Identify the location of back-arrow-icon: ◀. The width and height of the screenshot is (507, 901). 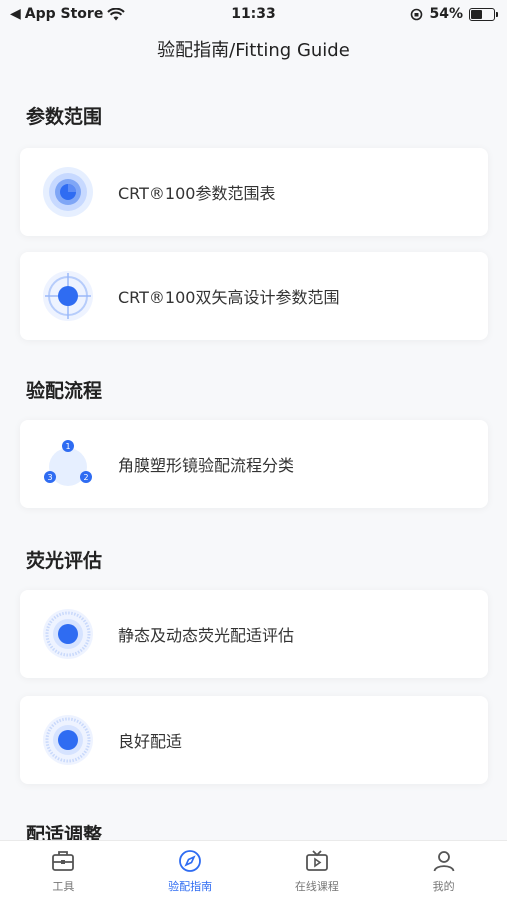
(15, 14).